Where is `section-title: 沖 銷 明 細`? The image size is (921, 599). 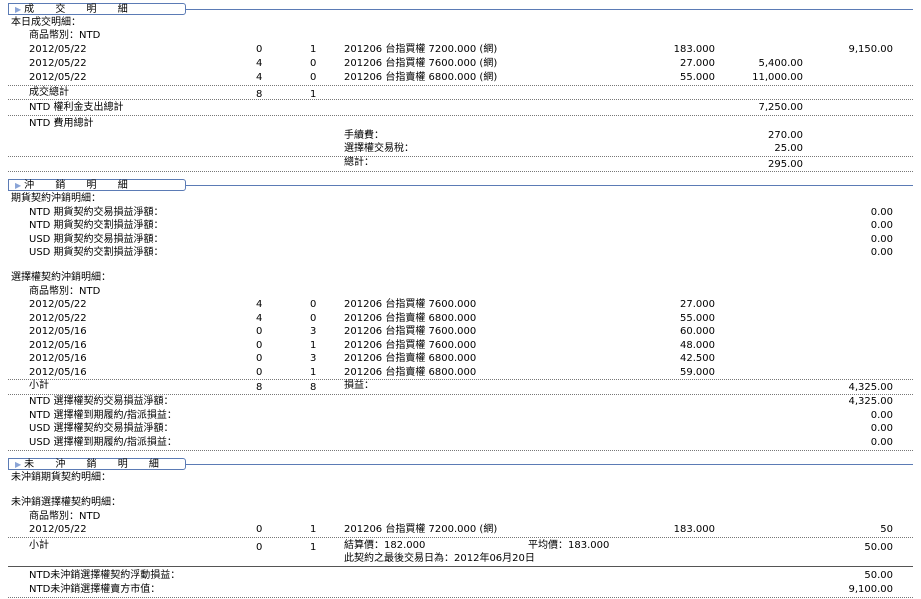
section-title: 沖 銷 明 細 is located at coordinates (80, 185).